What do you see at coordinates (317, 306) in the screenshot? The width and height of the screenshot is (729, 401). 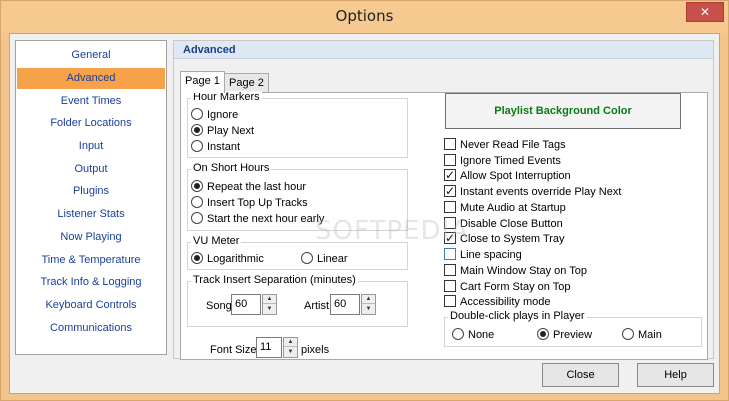 I see `artist-label: Artist` at bounding box center [317, 306].